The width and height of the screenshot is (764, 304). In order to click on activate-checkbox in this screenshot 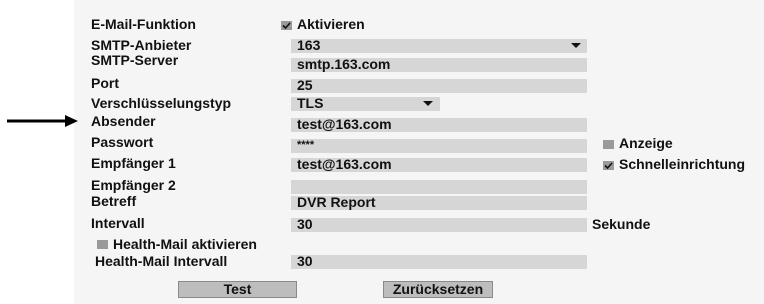, I will do `click(286, 25)`.